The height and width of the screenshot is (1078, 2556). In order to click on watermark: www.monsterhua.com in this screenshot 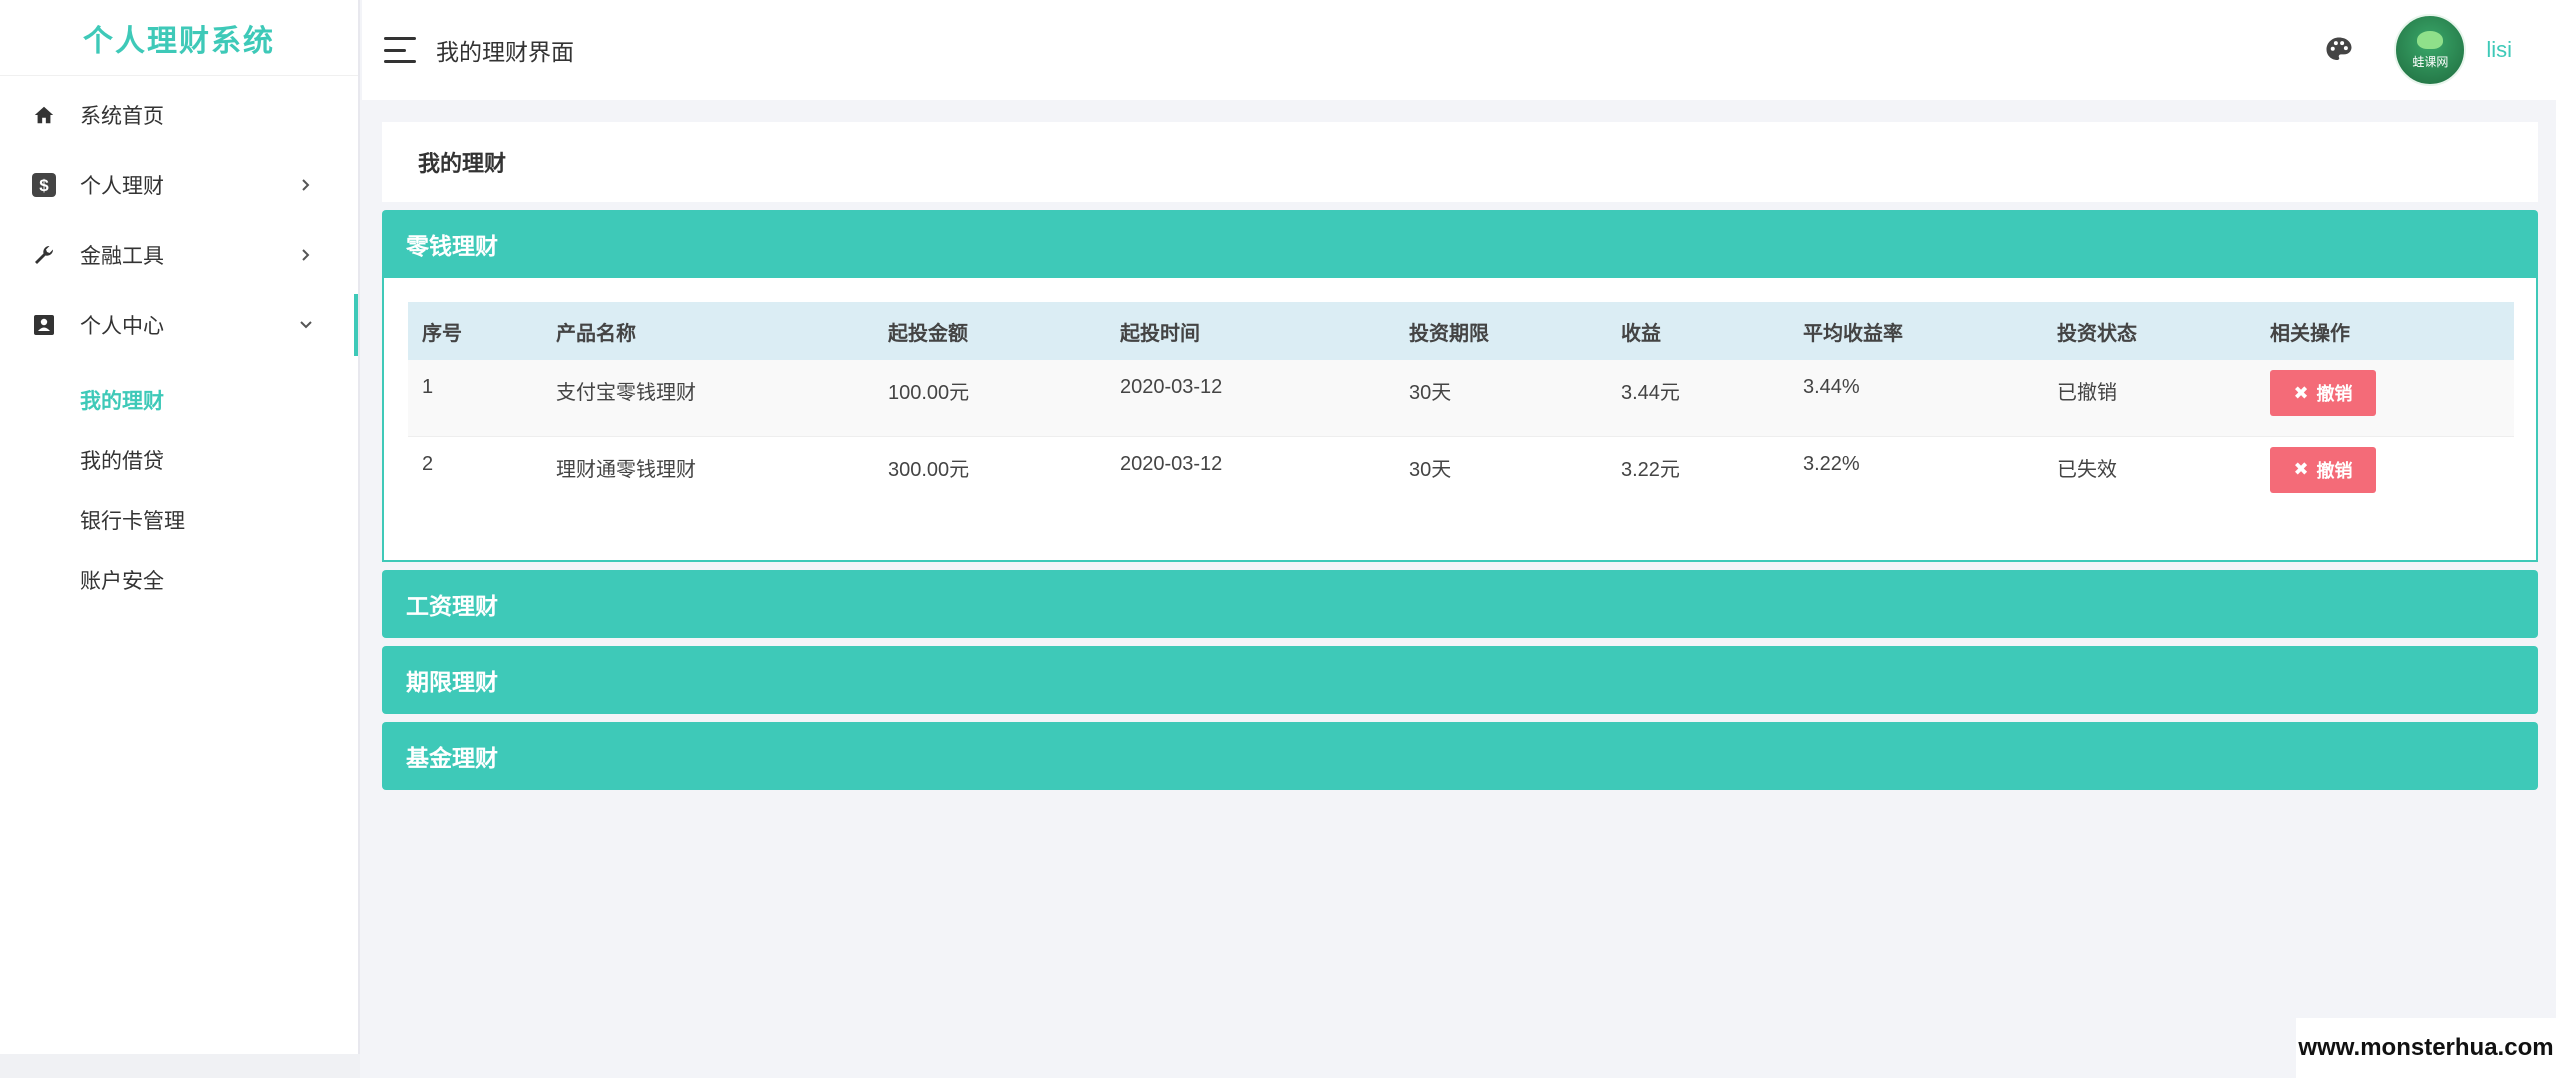, I will do `click(2426, 1048)`.